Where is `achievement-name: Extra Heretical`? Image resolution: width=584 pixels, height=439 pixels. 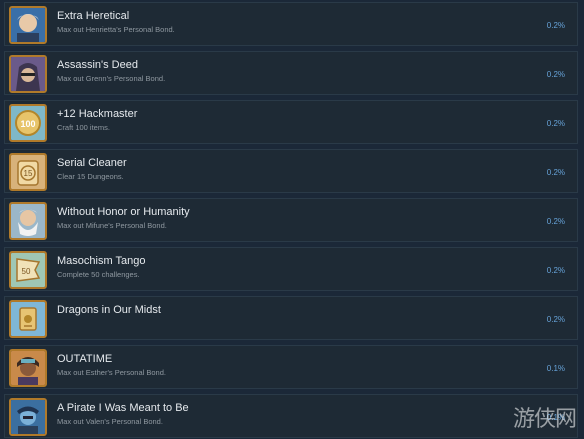 achievement-name: Extra Heretical is located at coordinates (93, 16).